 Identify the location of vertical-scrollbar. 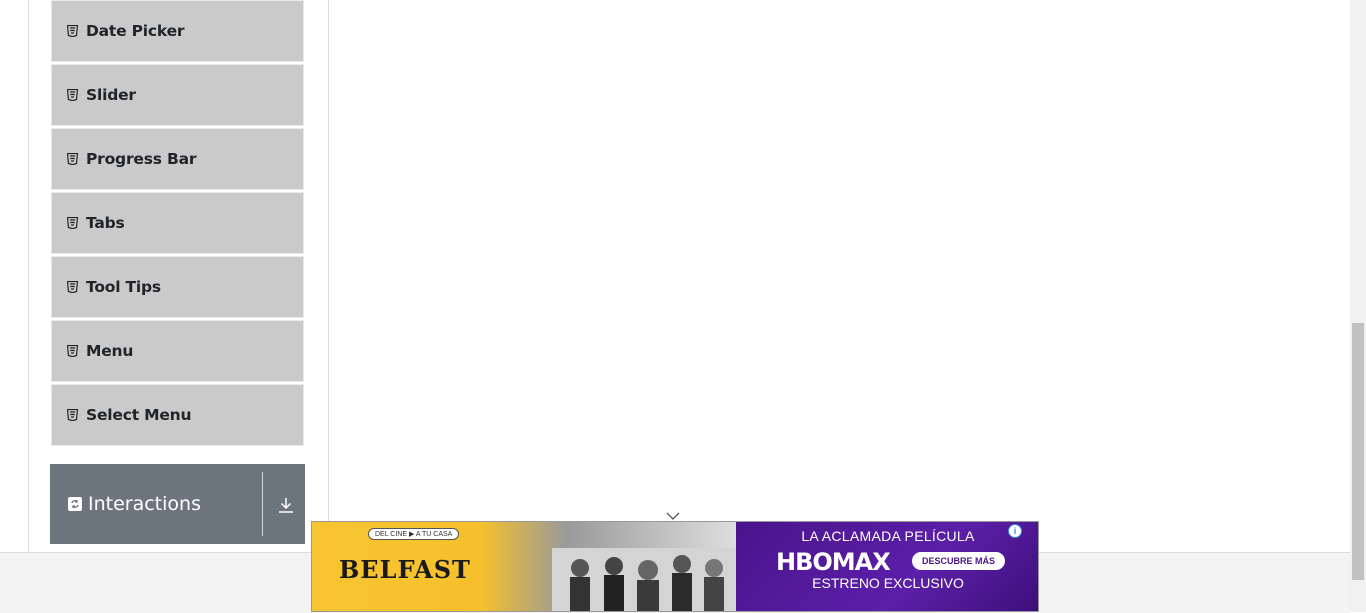
(1358, 306).